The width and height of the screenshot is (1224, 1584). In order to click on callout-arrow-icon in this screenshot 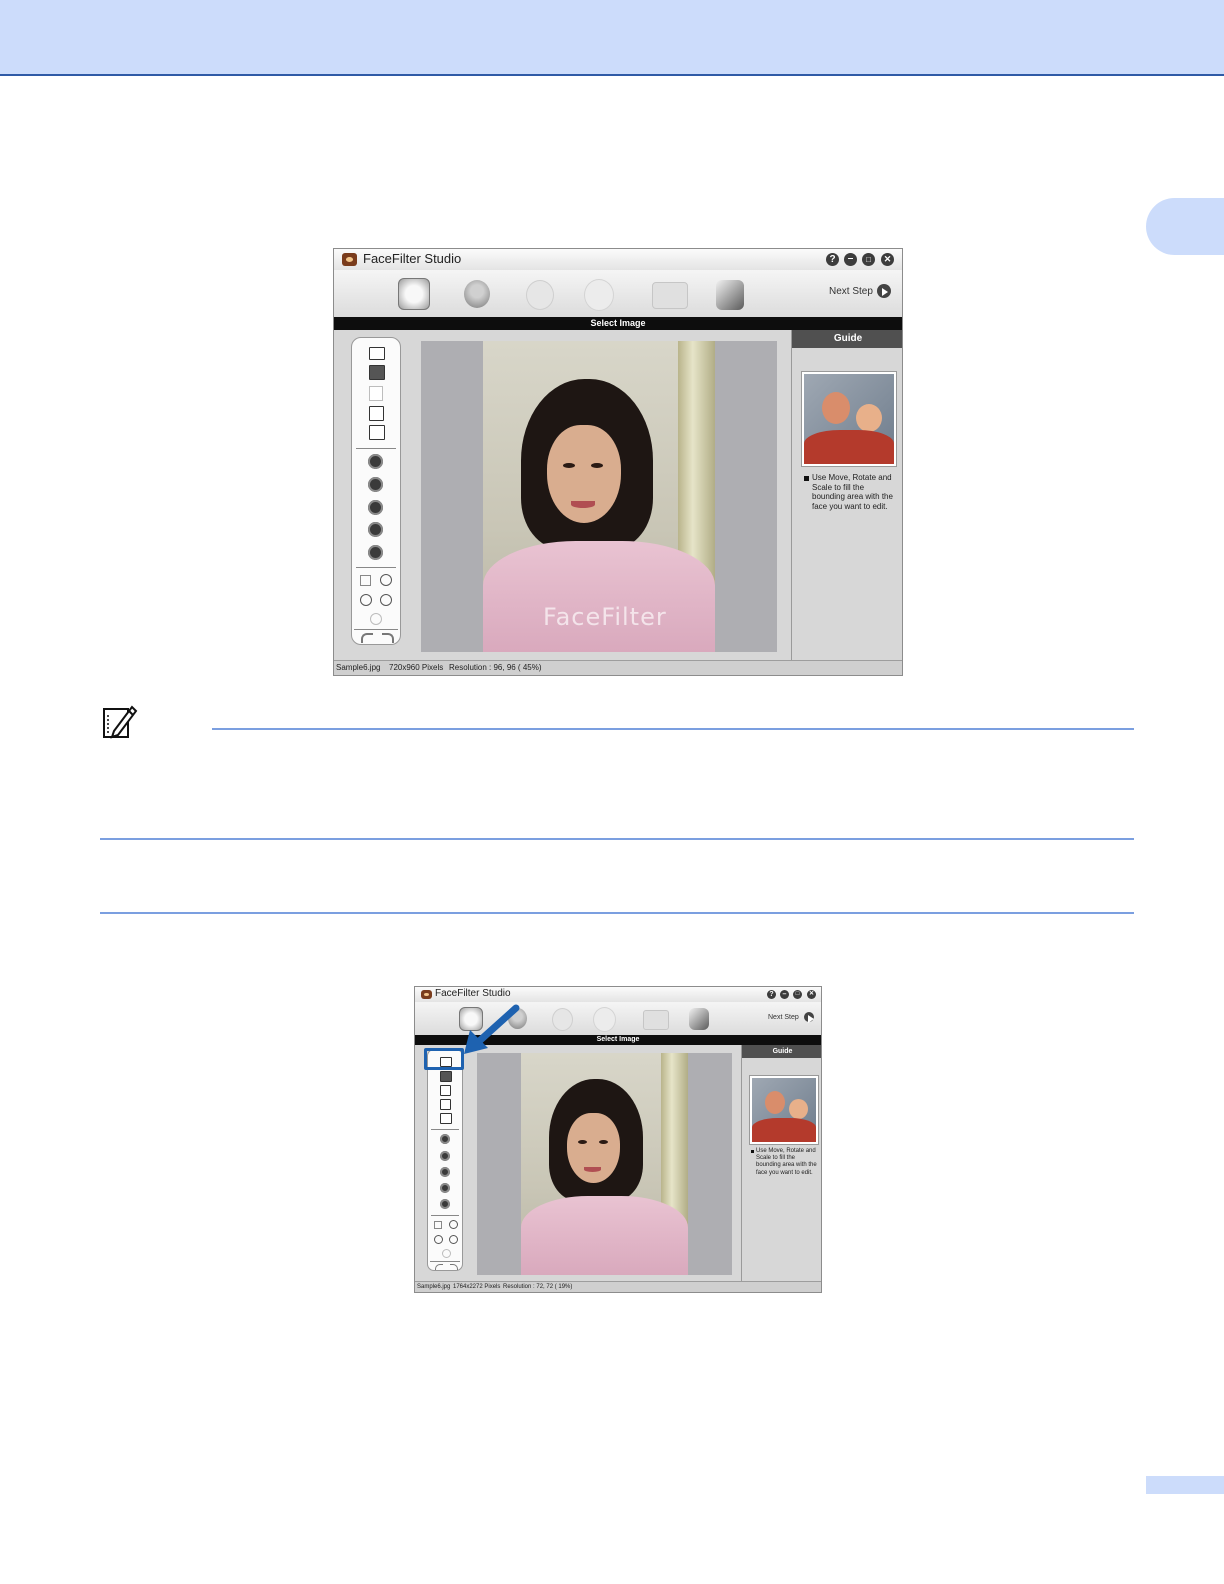, I will do `click(492, 1029)`.